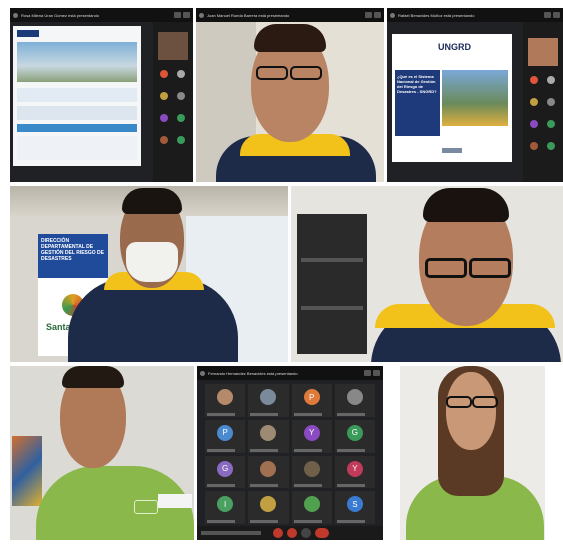 Image resolution: width=563 pixels, height=545 pixels. Describe the element at coordinates (475, 15) in the screenshot. I see `window-titlebar: Rafael Benavides Muñoz está presentando` at that location.